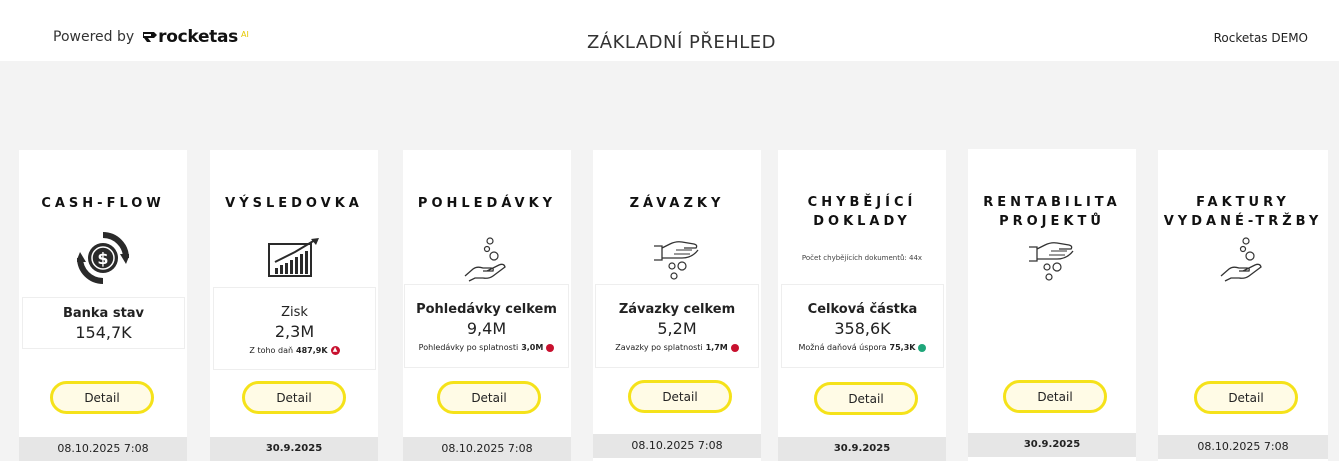 This screenshot has height=461, width=1339. What do you see at coordinates (486, 309) in the screenshot?
I see `kpi-label: Pohledávky celkem` at bounding box center [486, 309].